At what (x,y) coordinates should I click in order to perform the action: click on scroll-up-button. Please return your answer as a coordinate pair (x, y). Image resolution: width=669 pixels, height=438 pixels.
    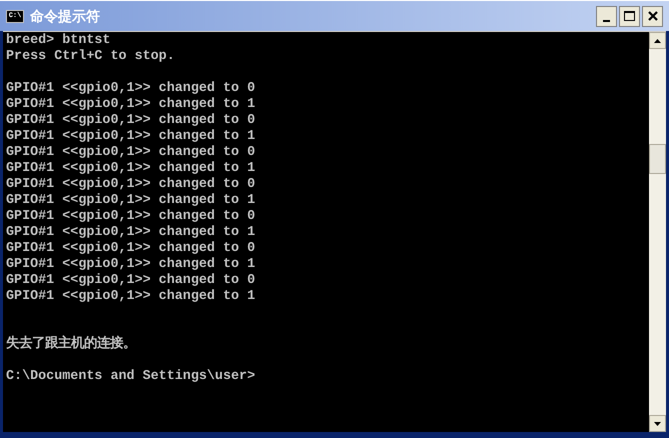
    Looking at the image, I should click on (657, 40).